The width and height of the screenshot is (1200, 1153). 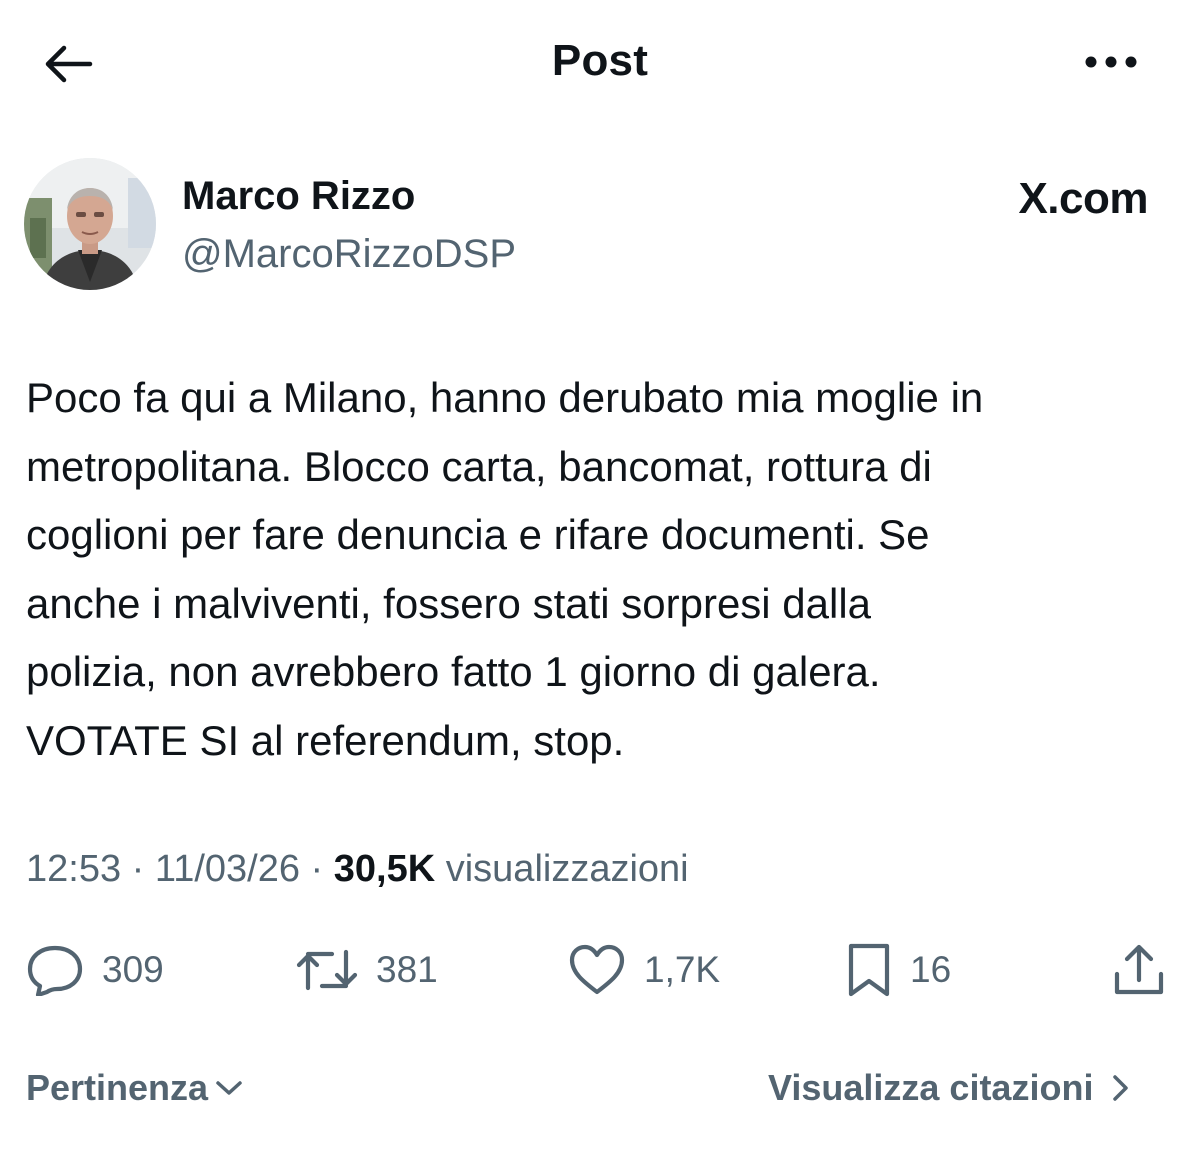 What do you see at coordinates (1083, 198) in the screenshot?
I see `brand-watermark: X.com` at bounding box center [1083, 198].